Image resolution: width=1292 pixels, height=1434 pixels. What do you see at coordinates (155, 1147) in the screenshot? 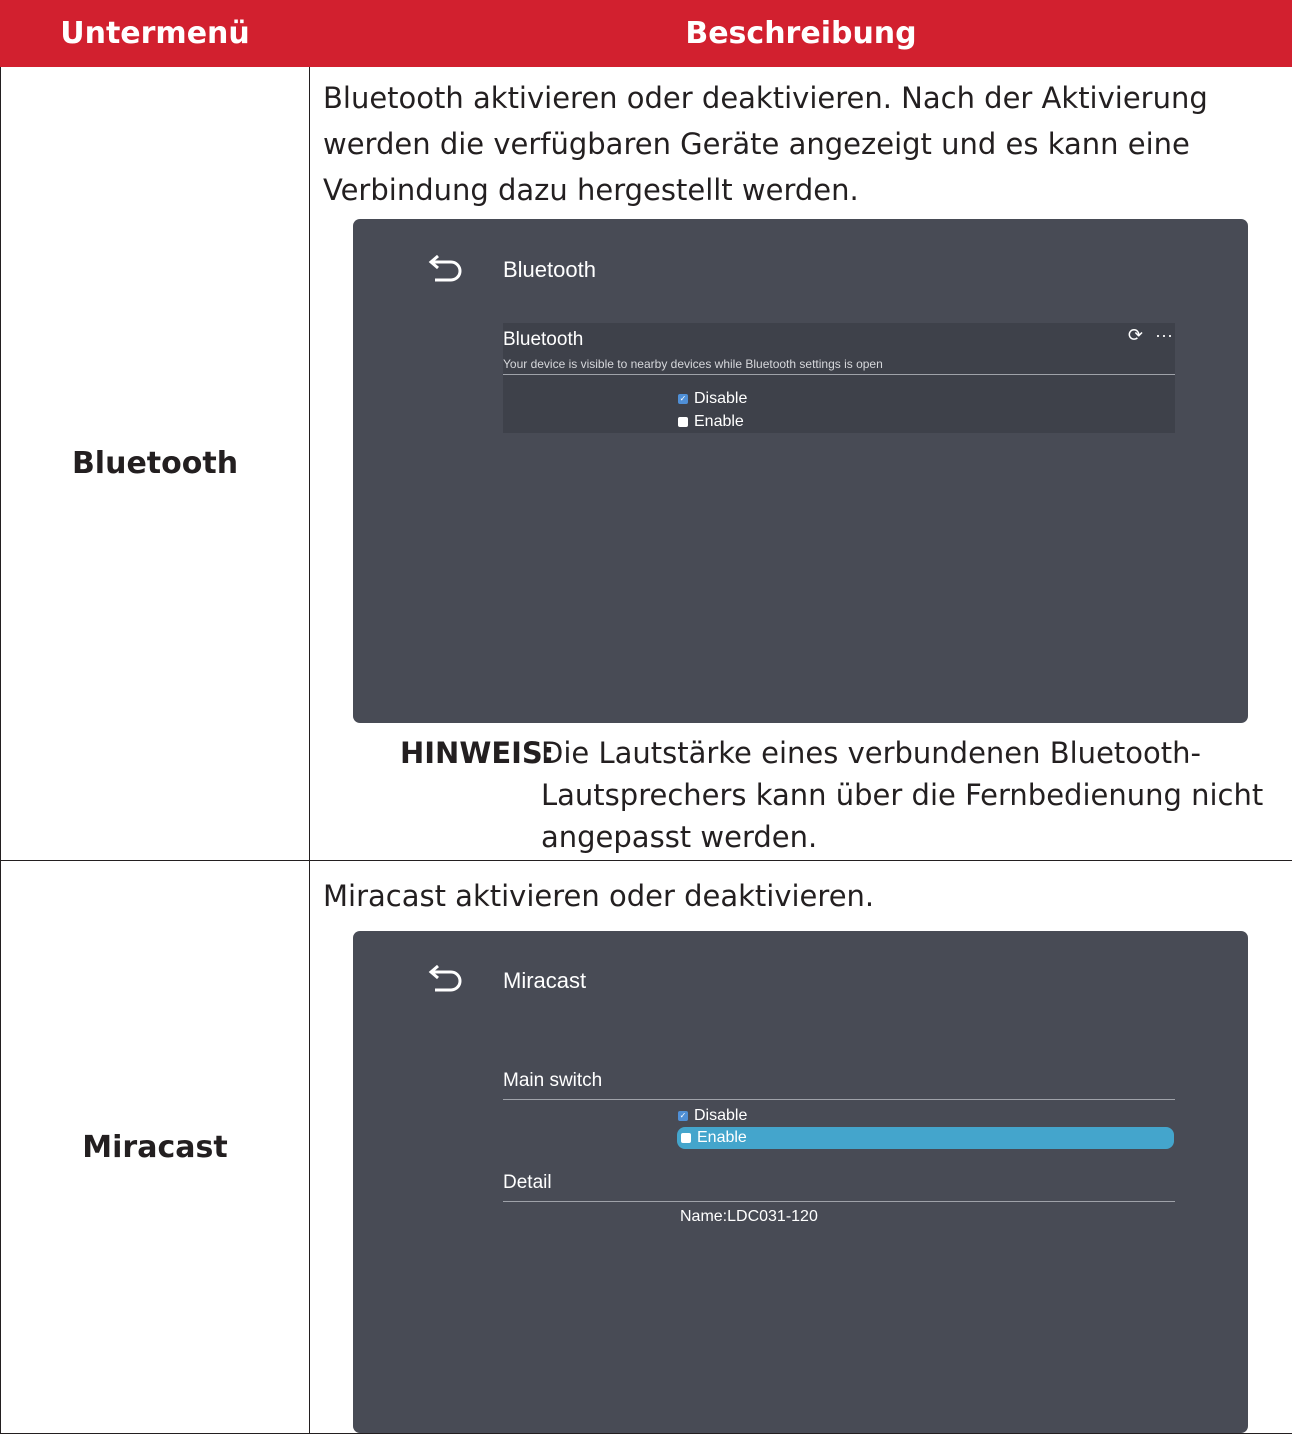
I see `submenu-label-miracast: Miracast` at bounding box center [155, 1147].